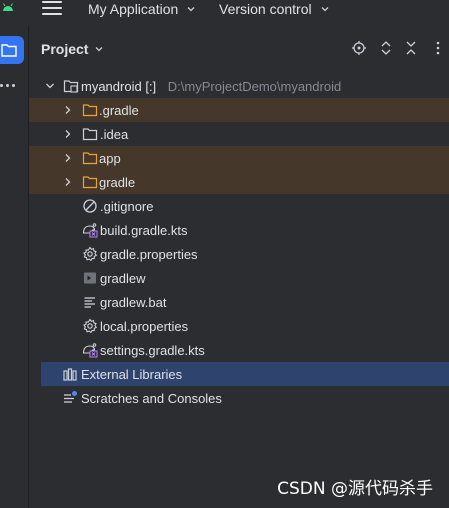 The image size is (449, 508). Describe the element at coordinates (265, 9) in the screenshot. I see `vcs-widget-label: Version control` at that location.